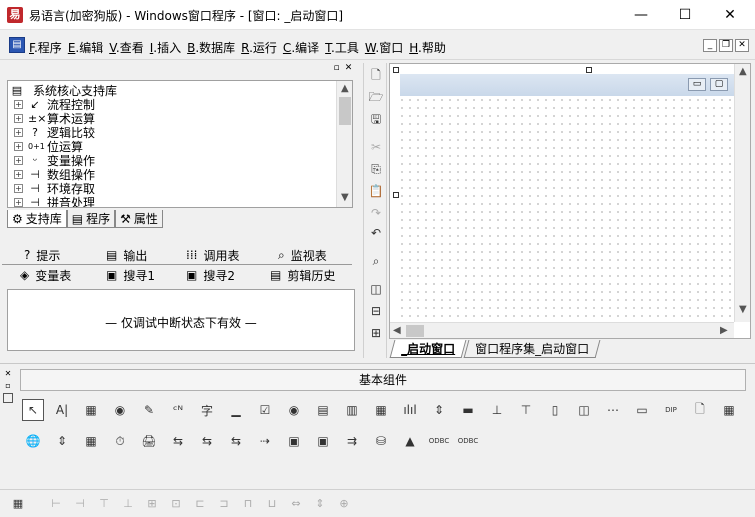 The height and width of the screenshot is (517, 755). What do you see at coordinates (555, 410) in the screenshot?
I see `tab-icon: ▯` at bounding box center [555, 410].